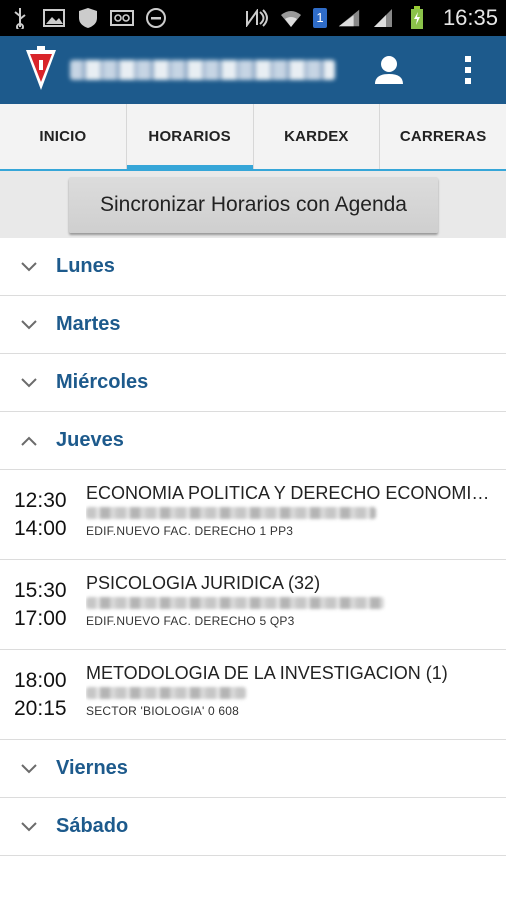  I want to click on tab-bar: INICIO HORARIOS KARDEX CARRERAS, so click(253, 137).